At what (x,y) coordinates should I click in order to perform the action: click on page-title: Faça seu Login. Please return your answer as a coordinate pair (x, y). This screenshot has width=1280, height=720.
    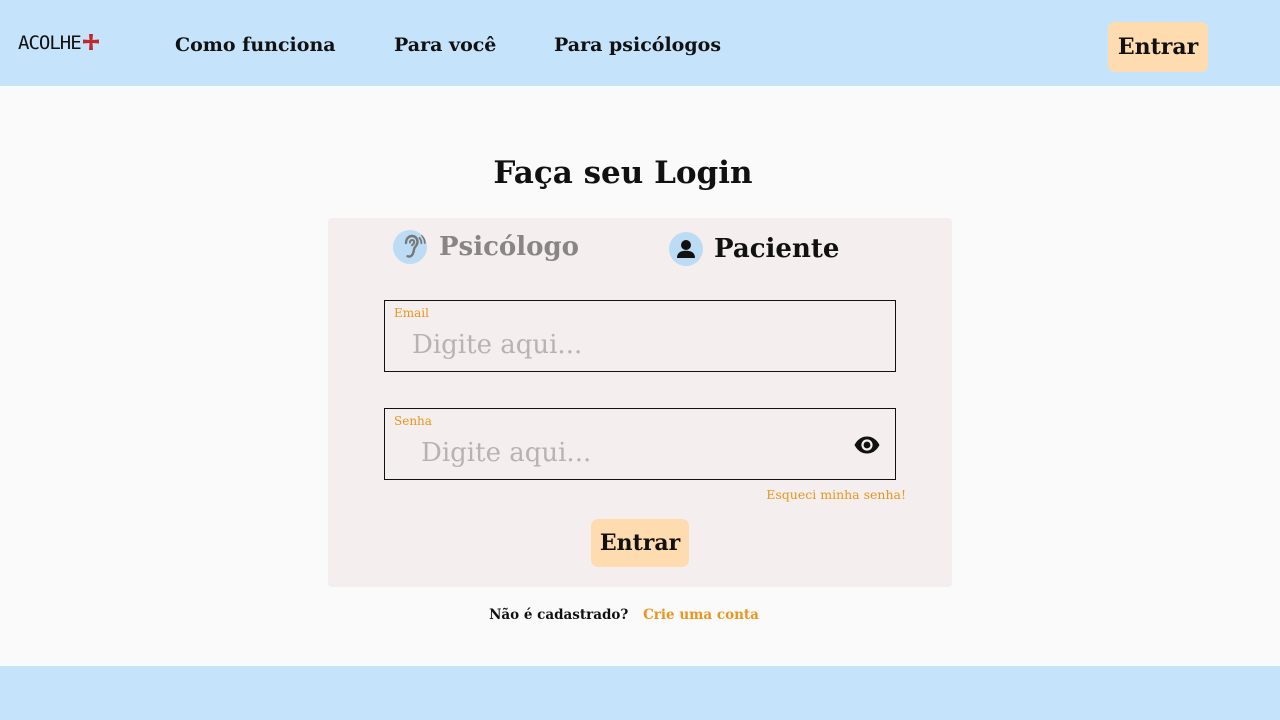
    Looking at the image, I should click on (623, 173).